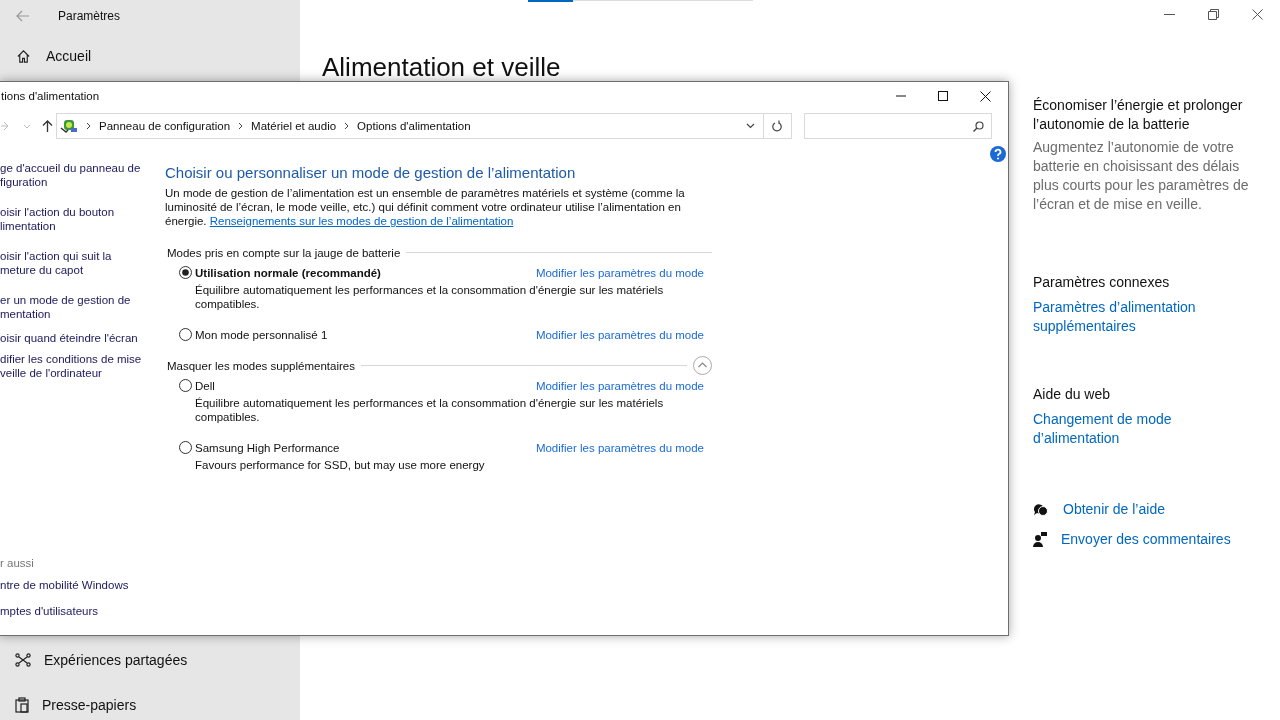 The width and height of the screenshot is (1280, 720). What do you see at coordinates (442, 67) in the screenshot?
I see `page-title: Alimentation et veille` at bounding box center [442, 67].